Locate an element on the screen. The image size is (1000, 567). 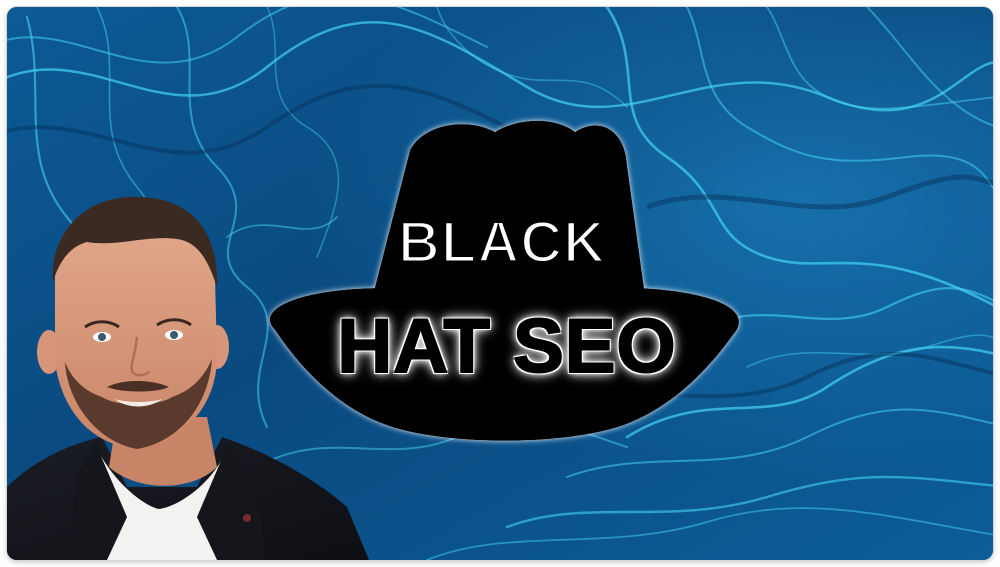
title-line-1: BLACK is located at coordinates (502, 243).